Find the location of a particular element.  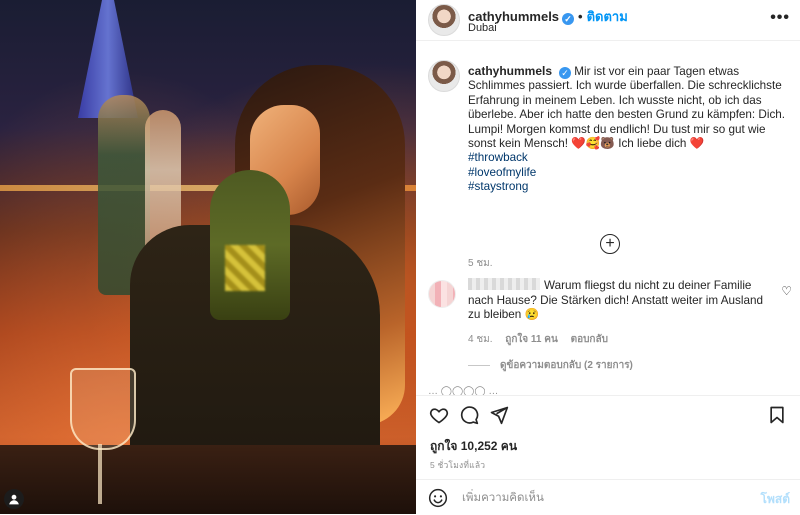

post-header: cathyhummels ✓ • ติดตาม Dubai ••• is located at coordinates (608, 20).